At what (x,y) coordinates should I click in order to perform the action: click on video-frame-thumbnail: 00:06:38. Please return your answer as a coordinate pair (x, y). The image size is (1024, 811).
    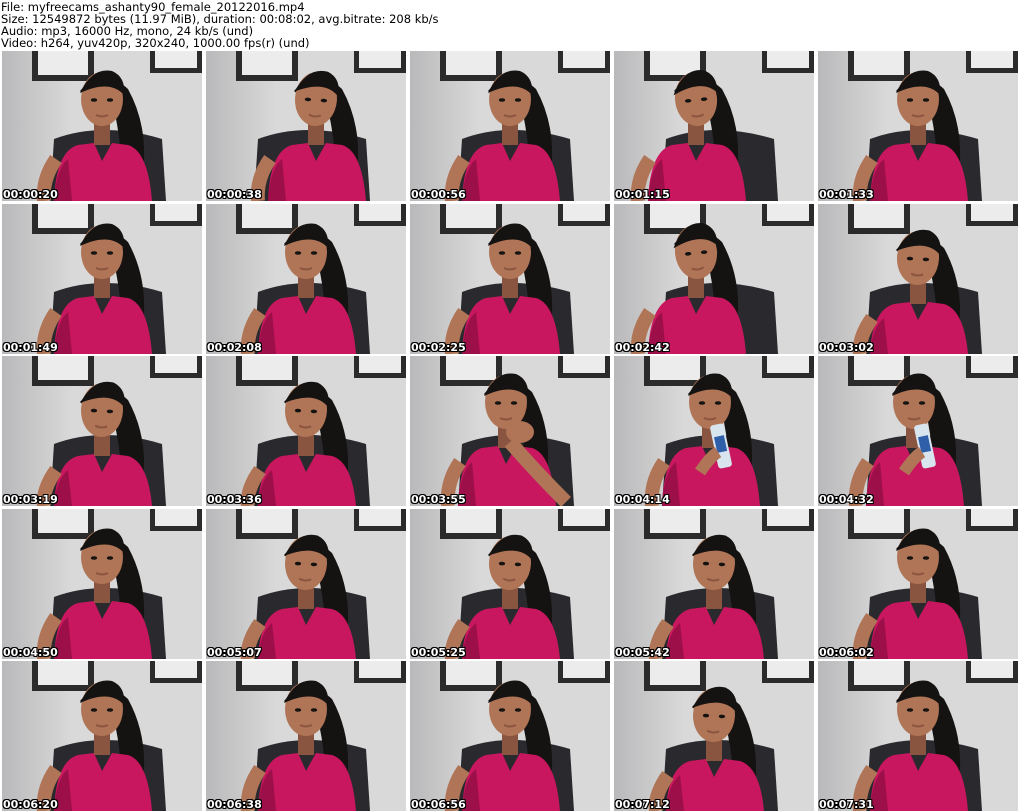
    Looking at the image, I should click on (306, 736).